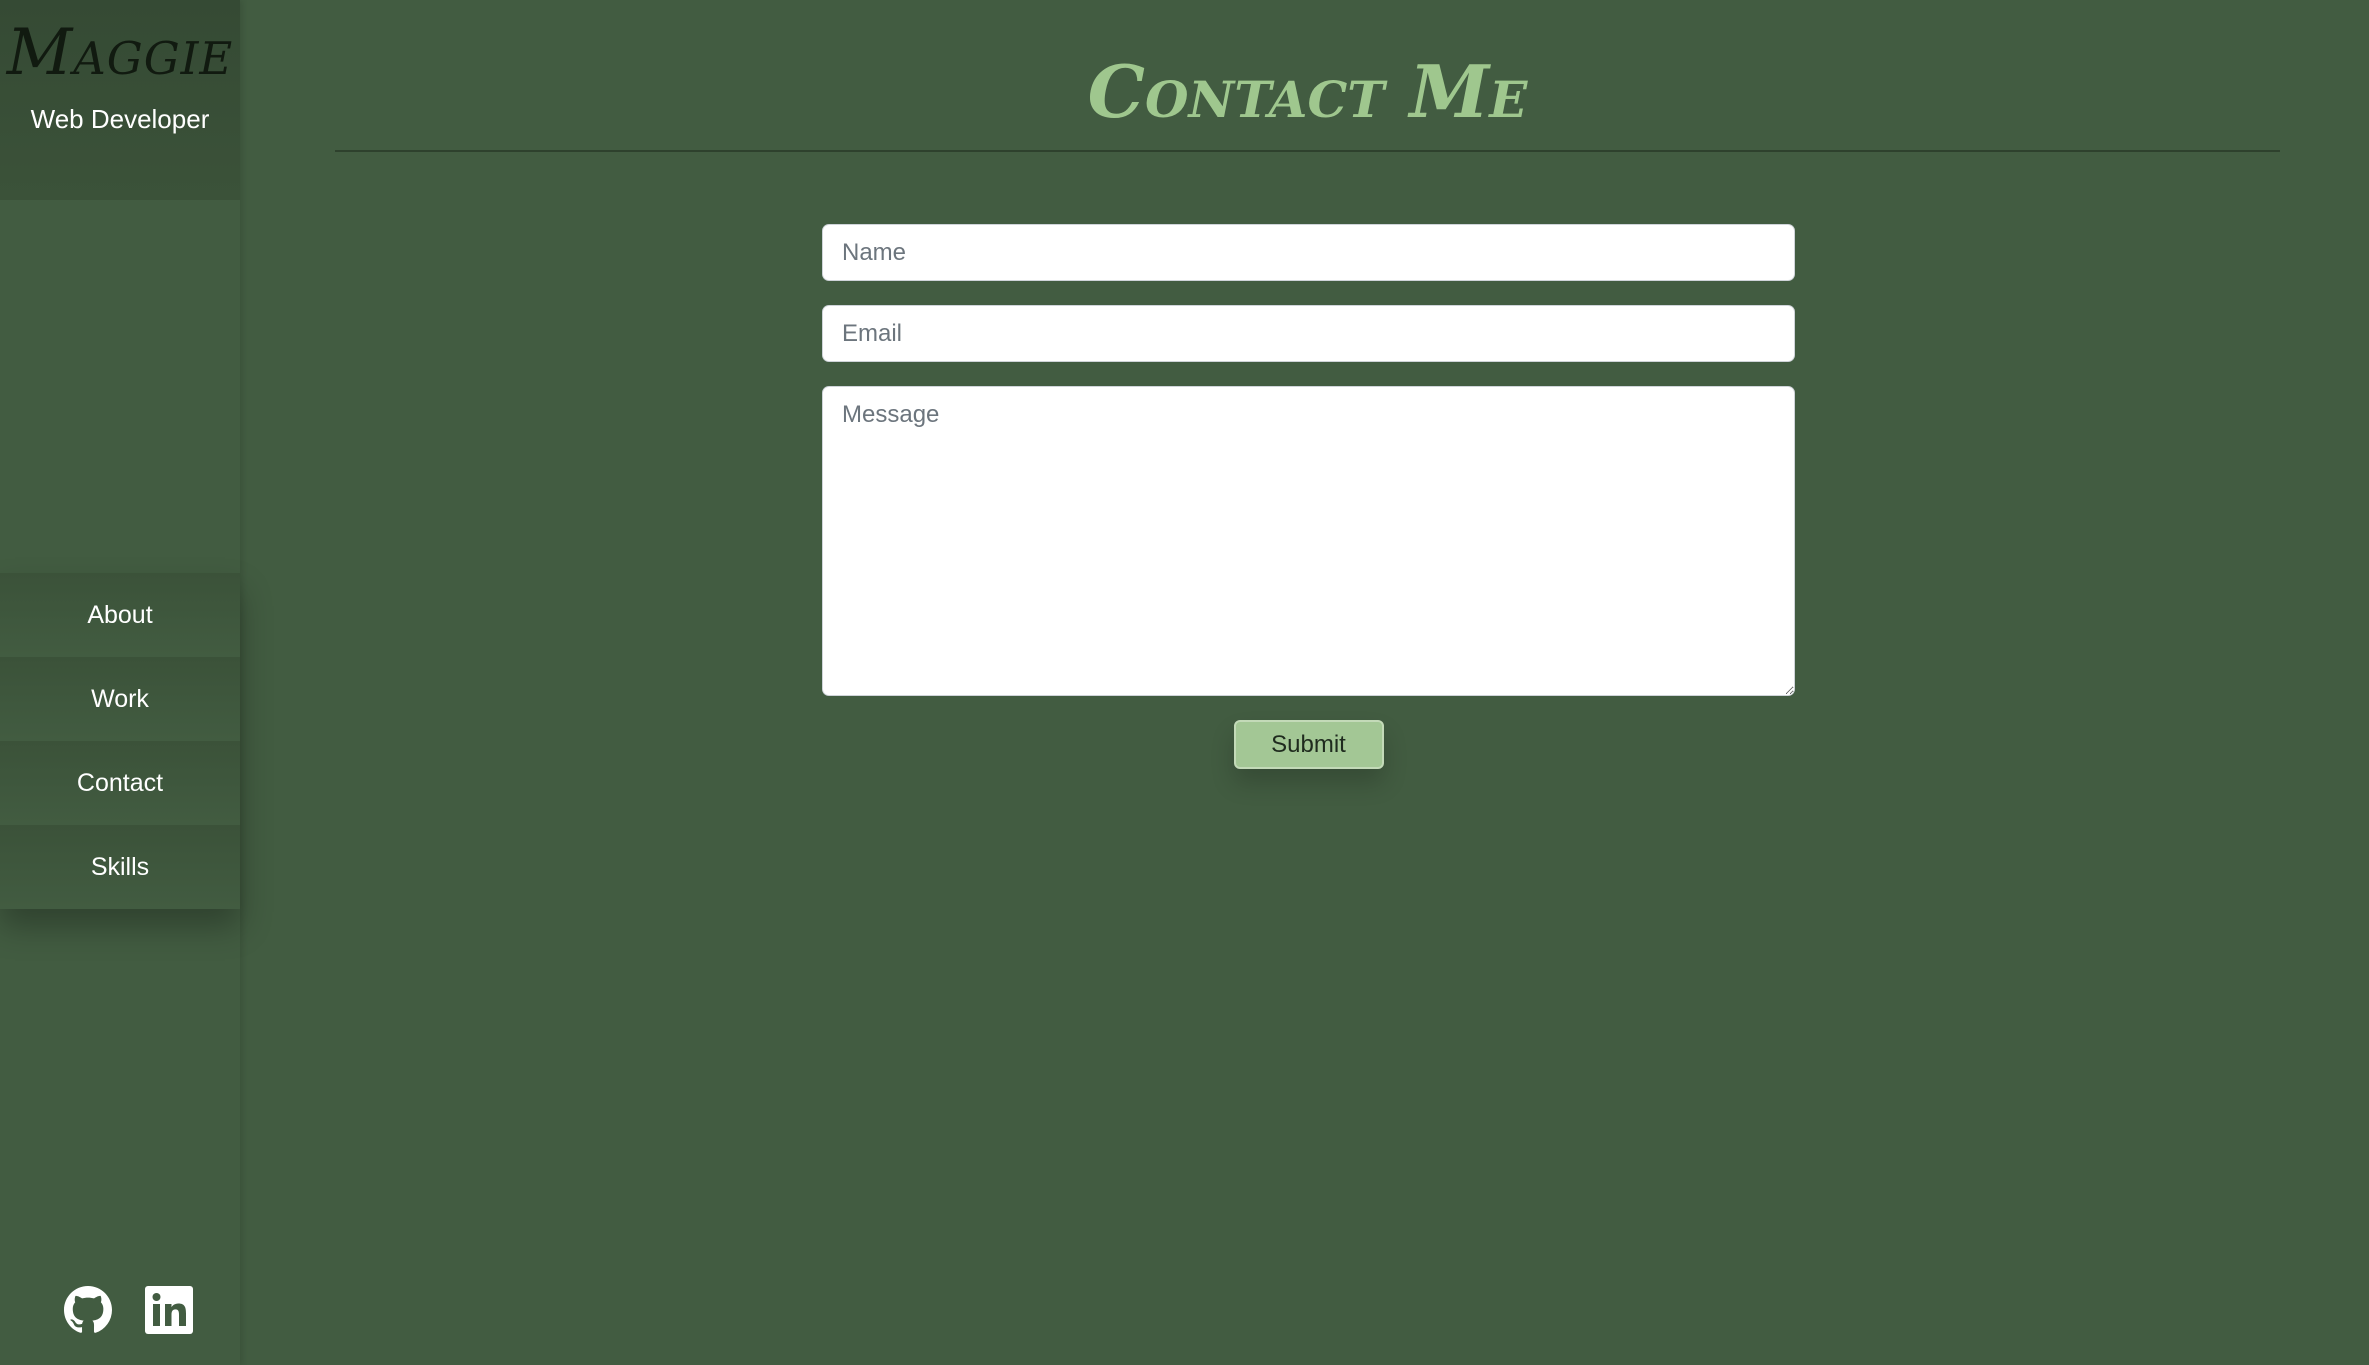 The height and width of the screenshot is (1365, 2369). What do you see at coordinates (120, 615) in the screenshot?
I see `nav-item-about: About` at bounding box center [120, 615].